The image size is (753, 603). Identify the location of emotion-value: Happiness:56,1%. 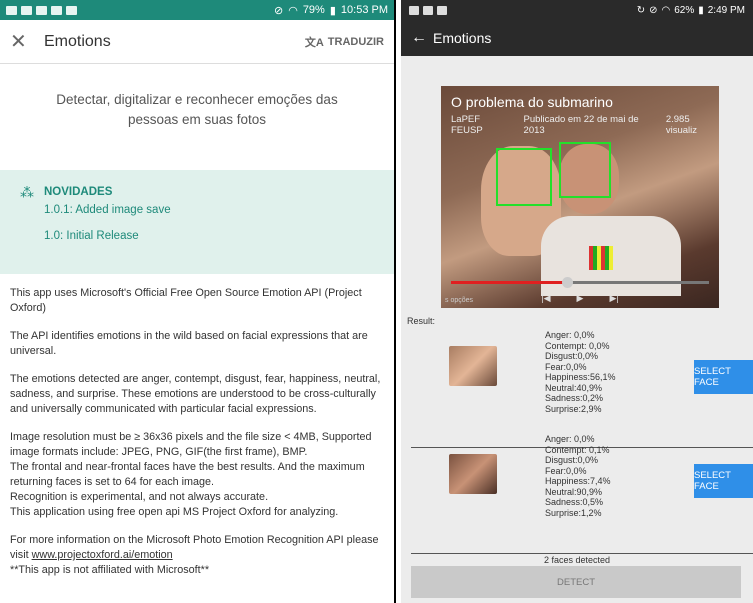
(580, 377).